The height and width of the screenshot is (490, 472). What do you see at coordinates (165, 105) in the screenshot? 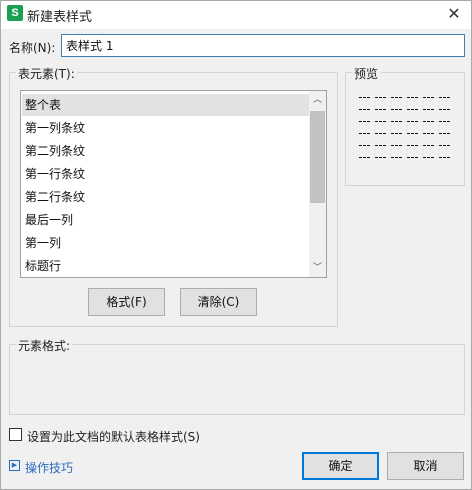
I see `list-item: 整个表` at bounding box center [165, 105].